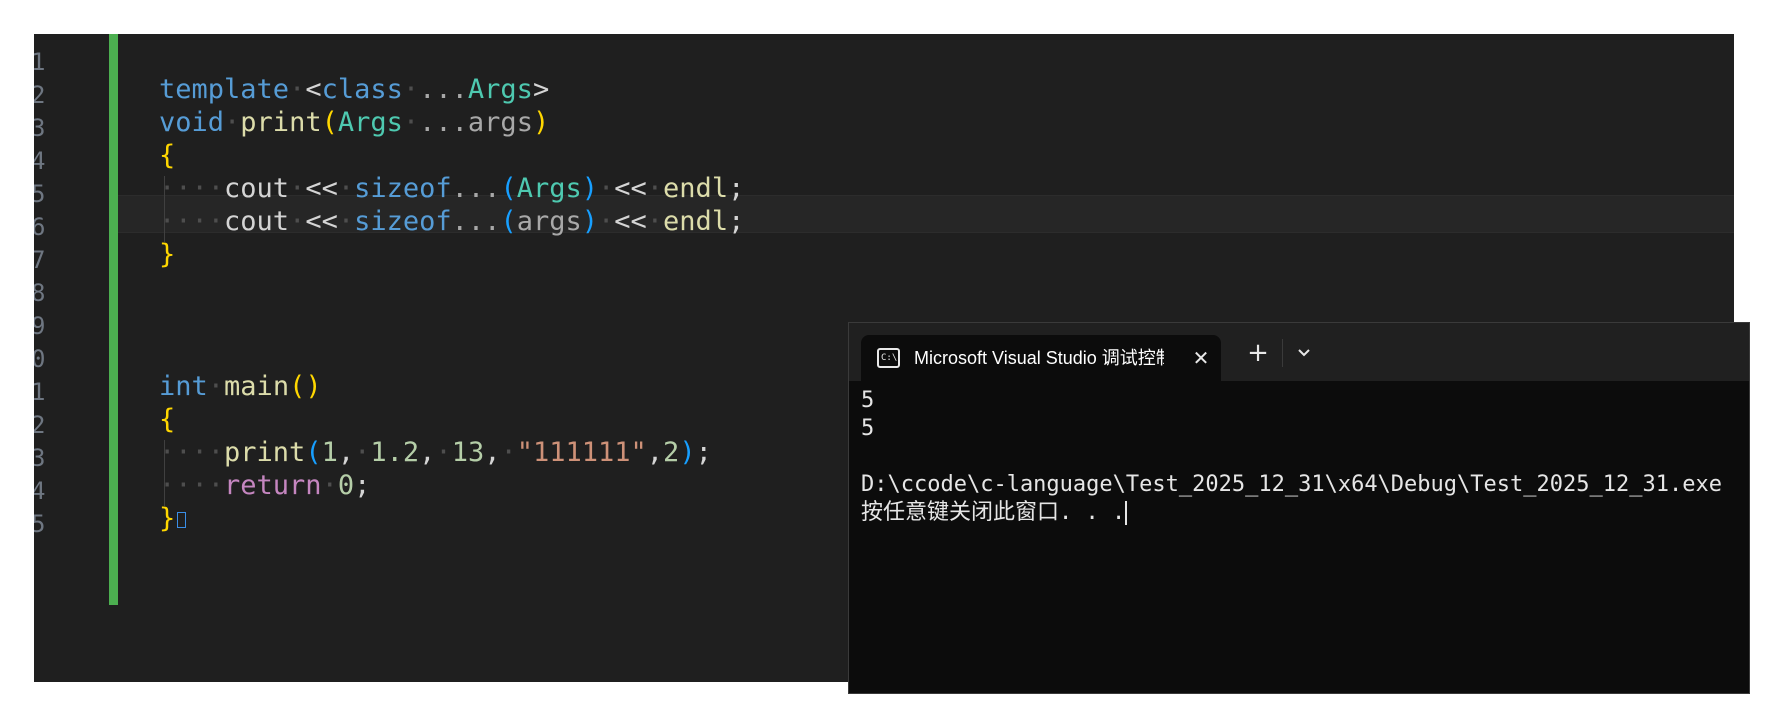  What do you see at coordinates (468, 452) in the screenshot?
I see `number-token: 13` at bounding box center [468, 452].